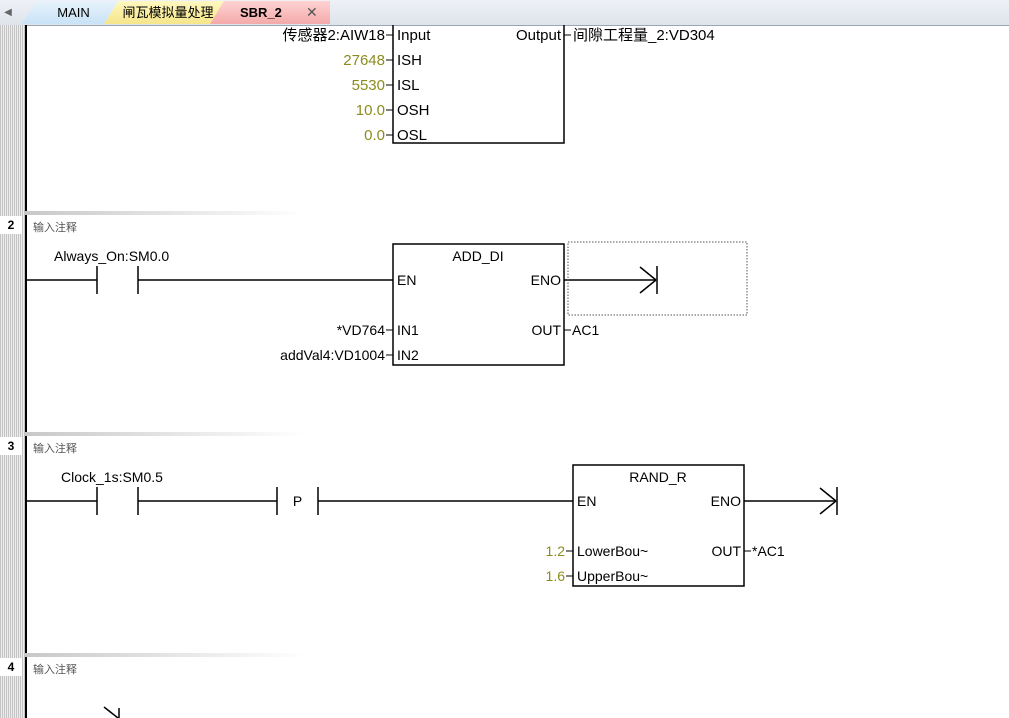  I want to click on contact-label: Always_On:SM0.0, so click(111, 256).